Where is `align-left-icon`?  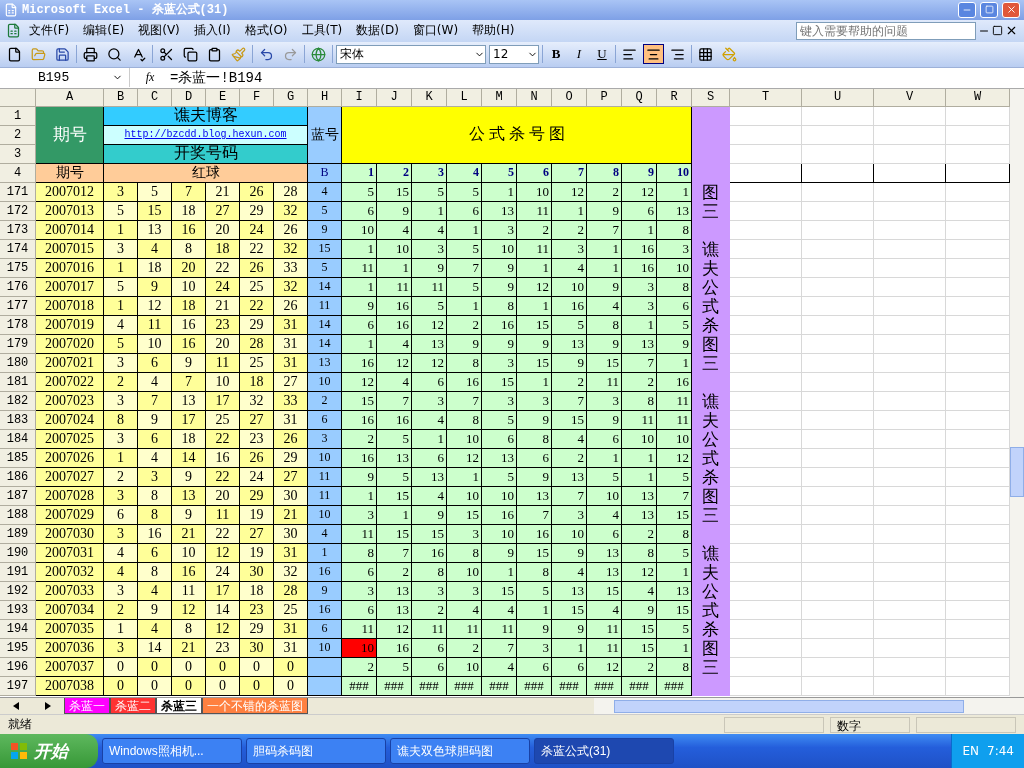
align-left-icon is located at coordinates (629, 54).